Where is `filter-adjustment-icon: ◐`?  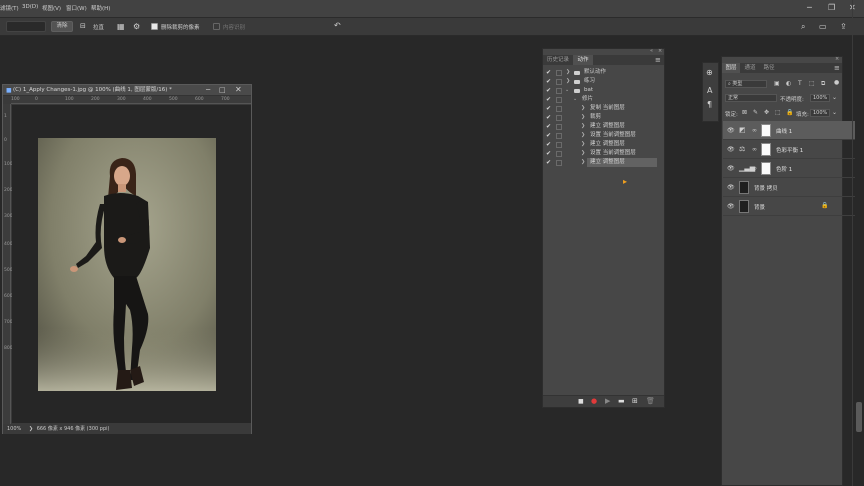
filter-adjustment-icon: ◐ is located at coordinates (788, 83).